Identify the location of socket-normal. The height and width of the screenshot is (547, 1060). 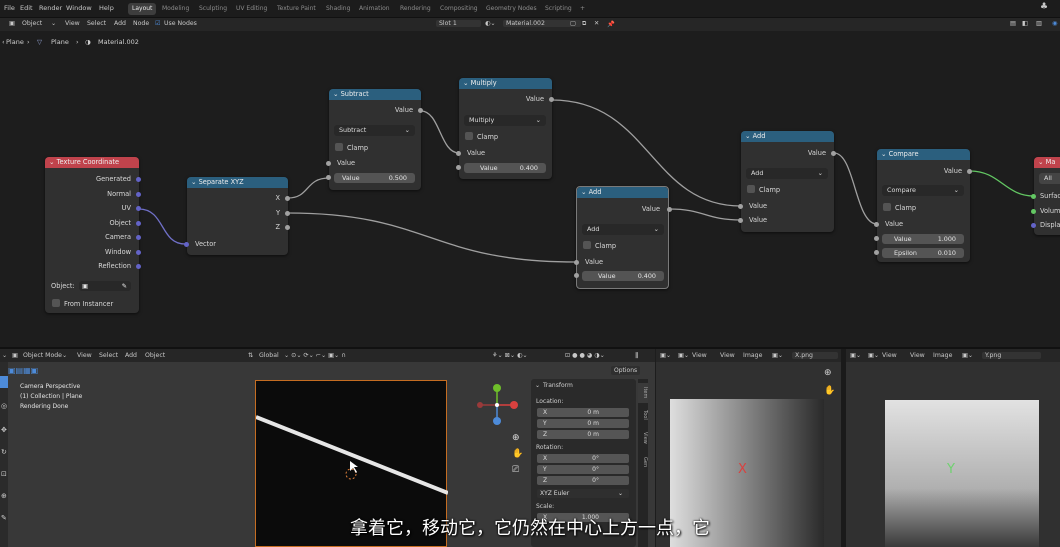
(138, 194).